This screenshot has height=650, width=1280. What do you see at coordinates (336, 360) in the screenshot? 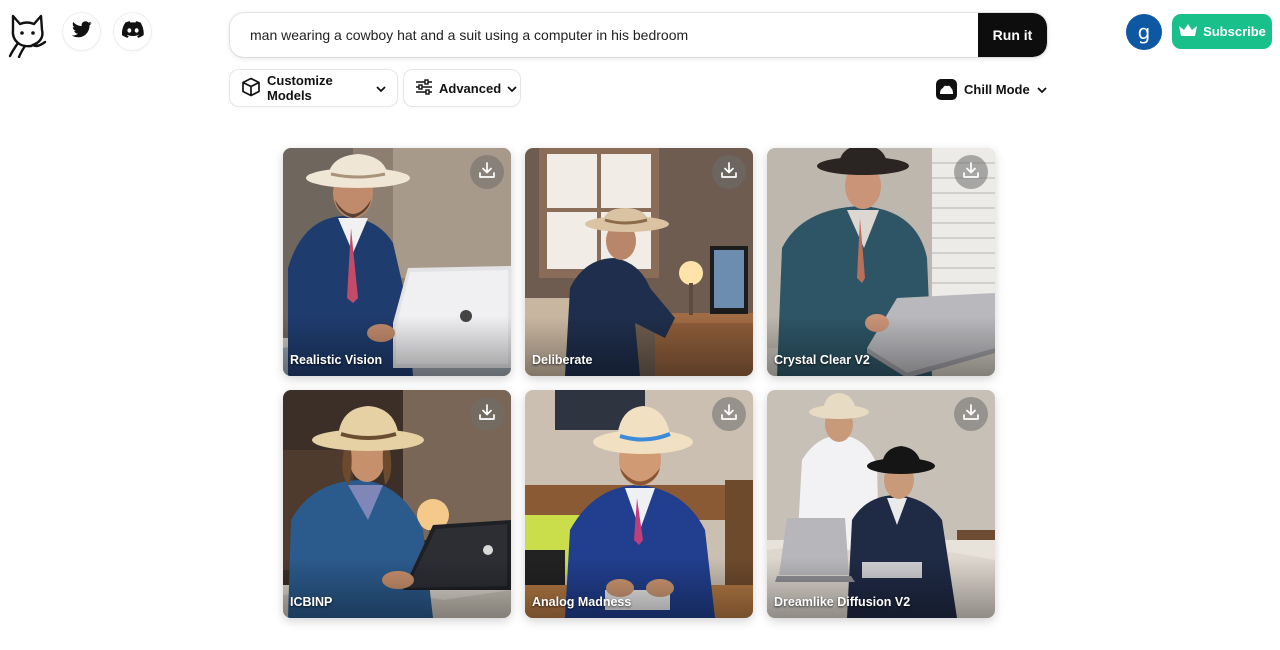
I see `model-name: Realistic Vision` at bounding box center [336, 360].